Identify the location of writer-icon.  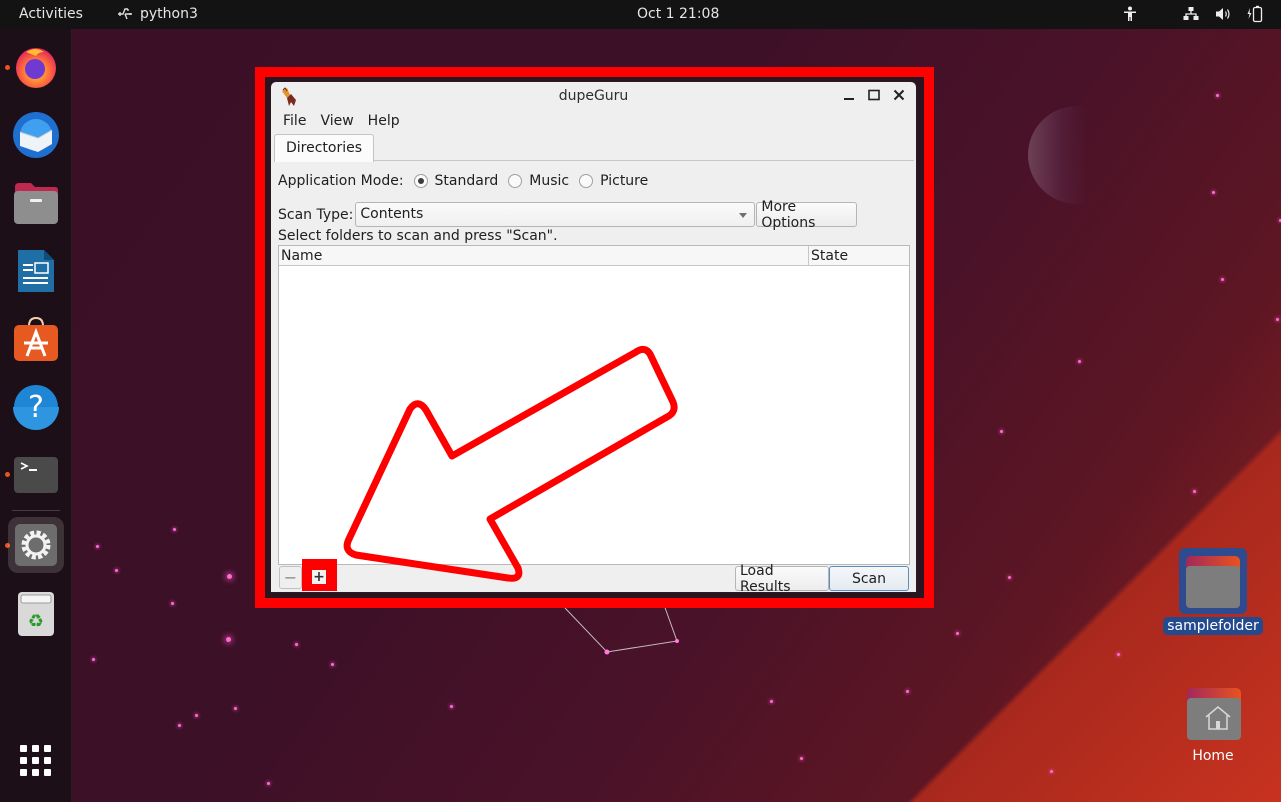
(36, 271).